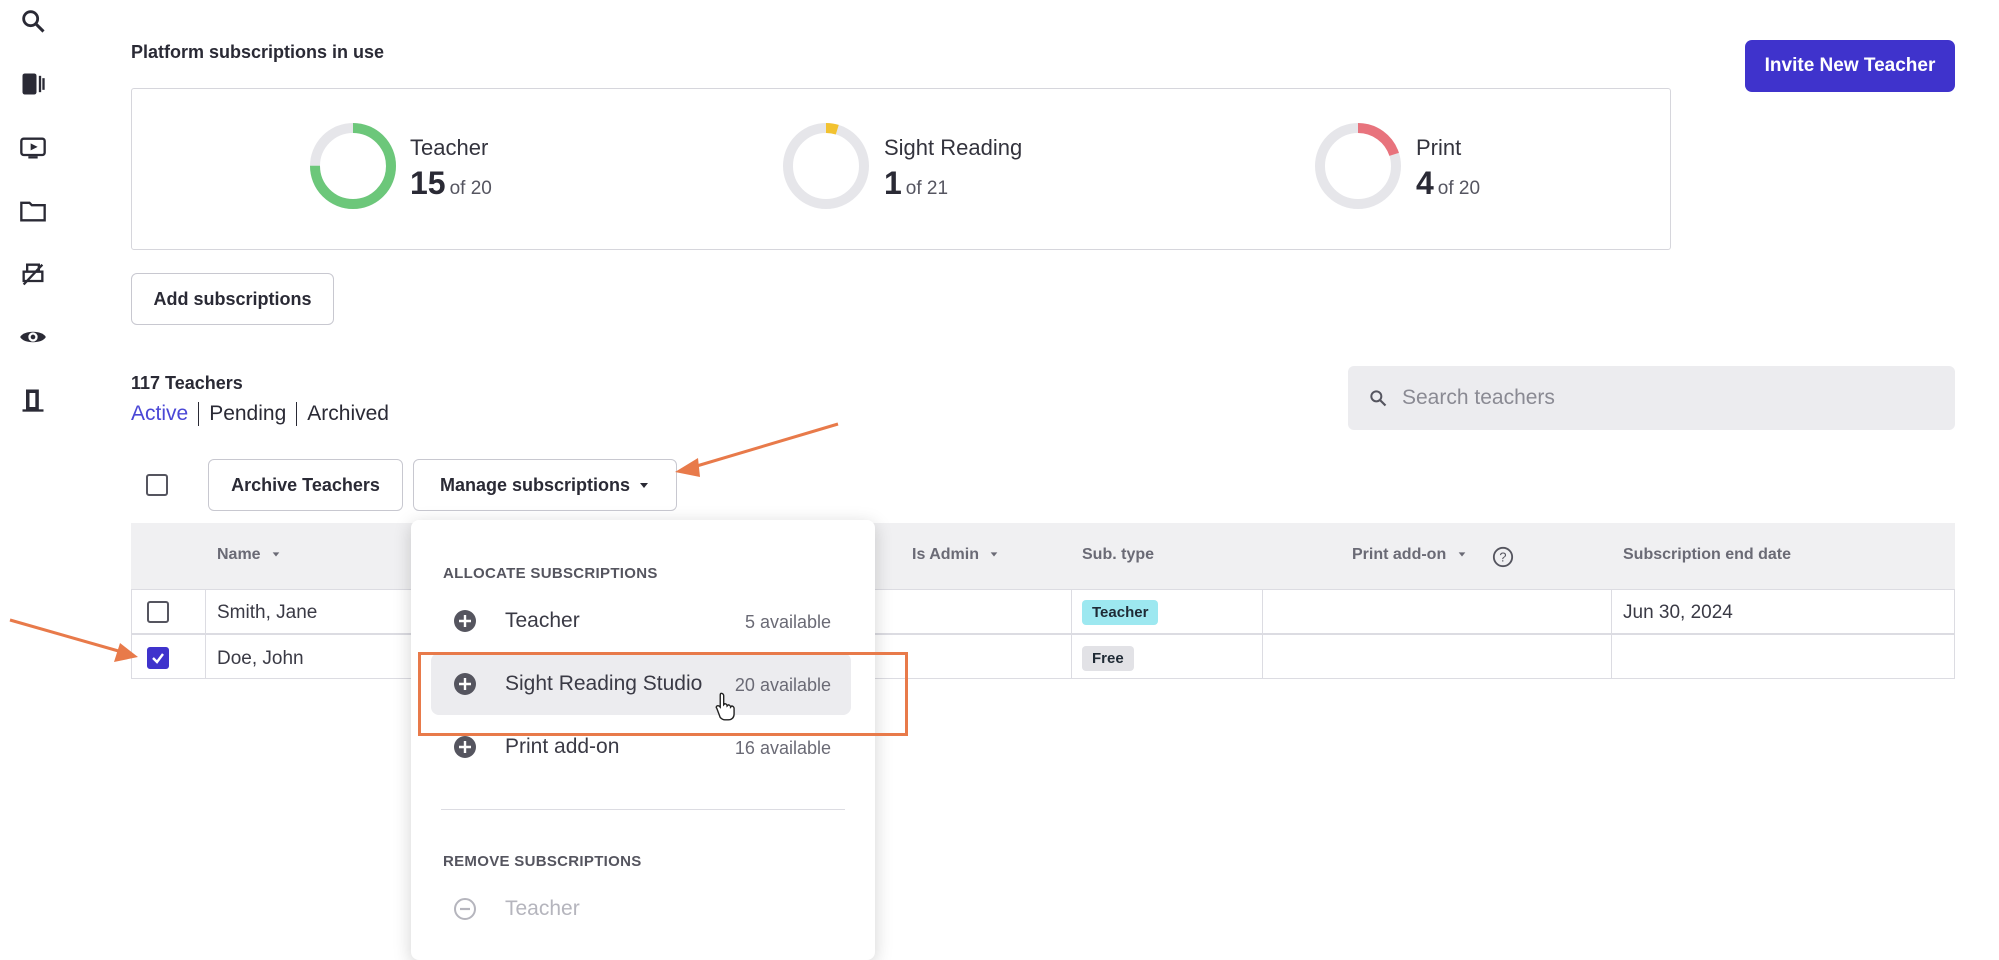 The height and width of the screenshot is (960, 1999). Describe the element at coordinates (33, 274) in the screenshot. I see `print-icon` at that location.